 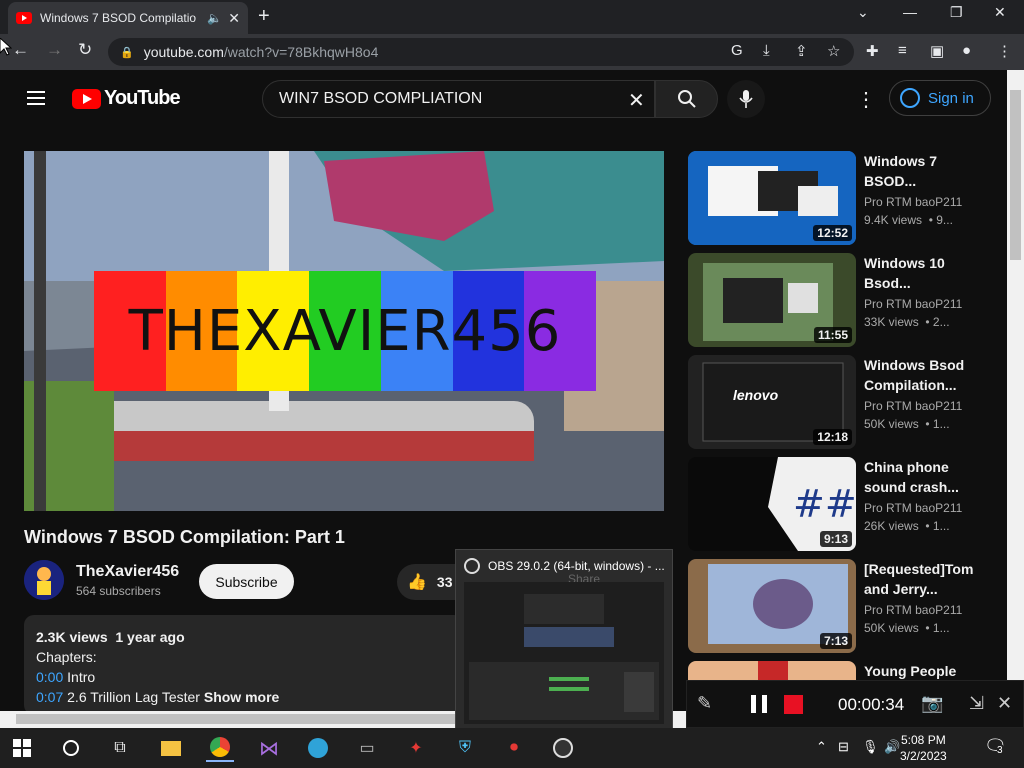 What do you see at coordinates (54, 50) in the screenshot?
I see `forward-arrow-icon: →` at bounding box center [54, 50].